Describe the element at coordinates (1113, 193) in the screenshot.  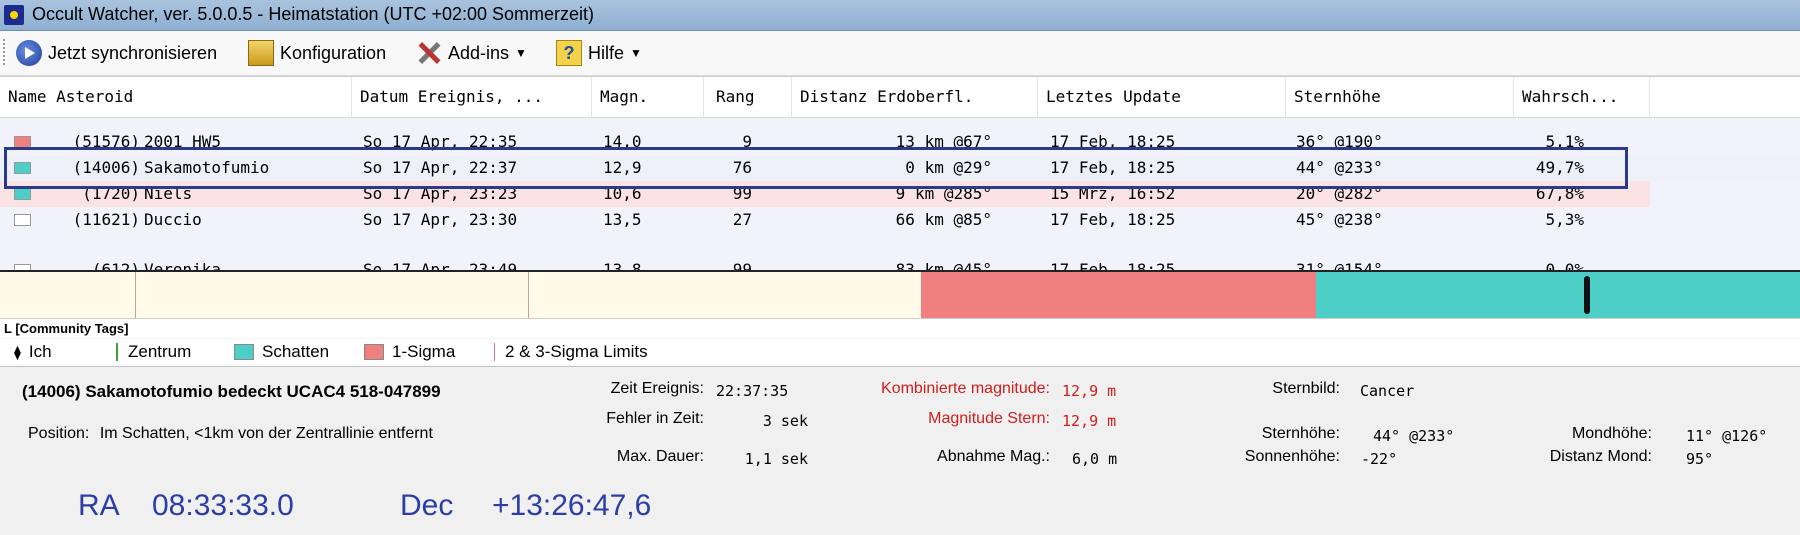
I see `cell-update: 15 Mrz, 16:52` at that location.